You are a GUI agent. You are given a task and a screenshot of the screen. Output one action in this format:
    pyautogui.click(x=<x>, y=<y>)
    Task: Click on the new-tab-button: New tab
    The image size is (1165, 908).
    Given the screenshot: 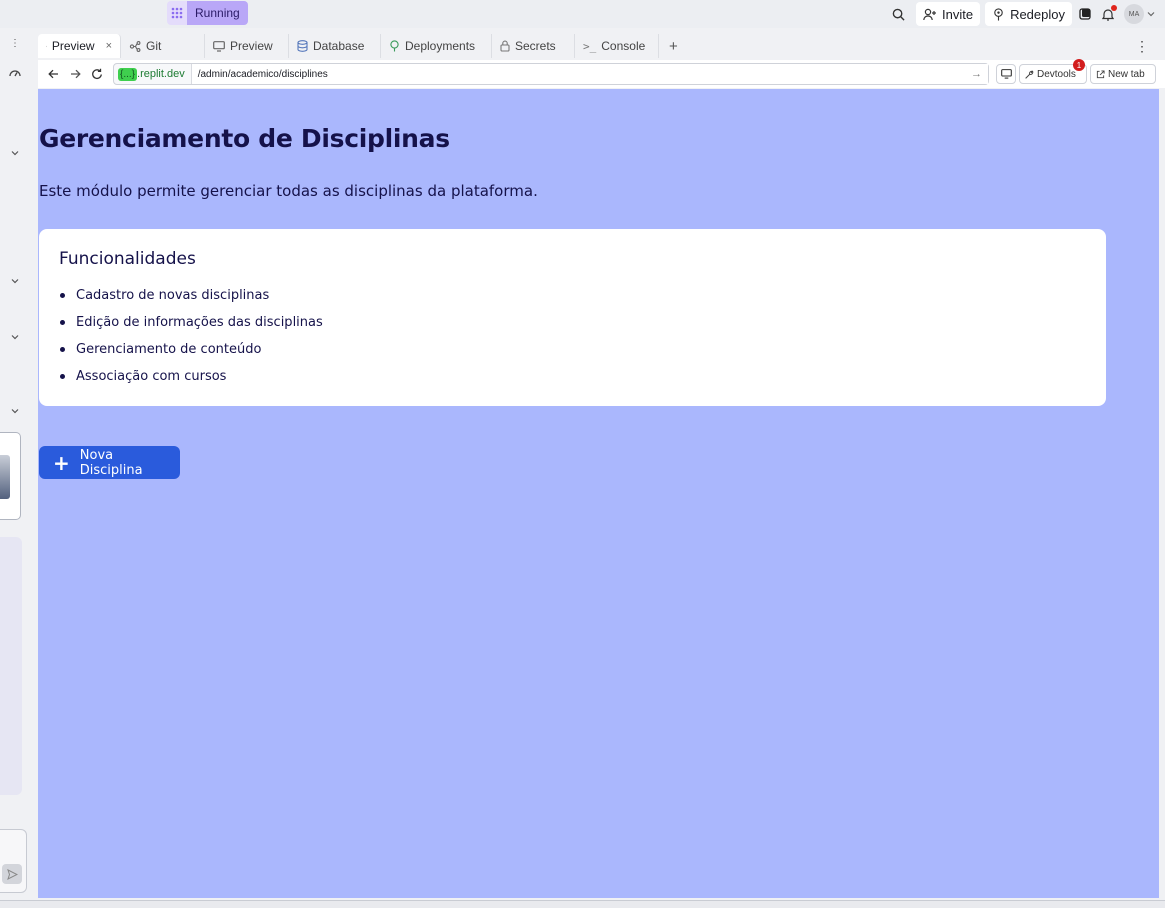 What is the action you would take?
    pyautogui.click(x=1123, y=74)
    